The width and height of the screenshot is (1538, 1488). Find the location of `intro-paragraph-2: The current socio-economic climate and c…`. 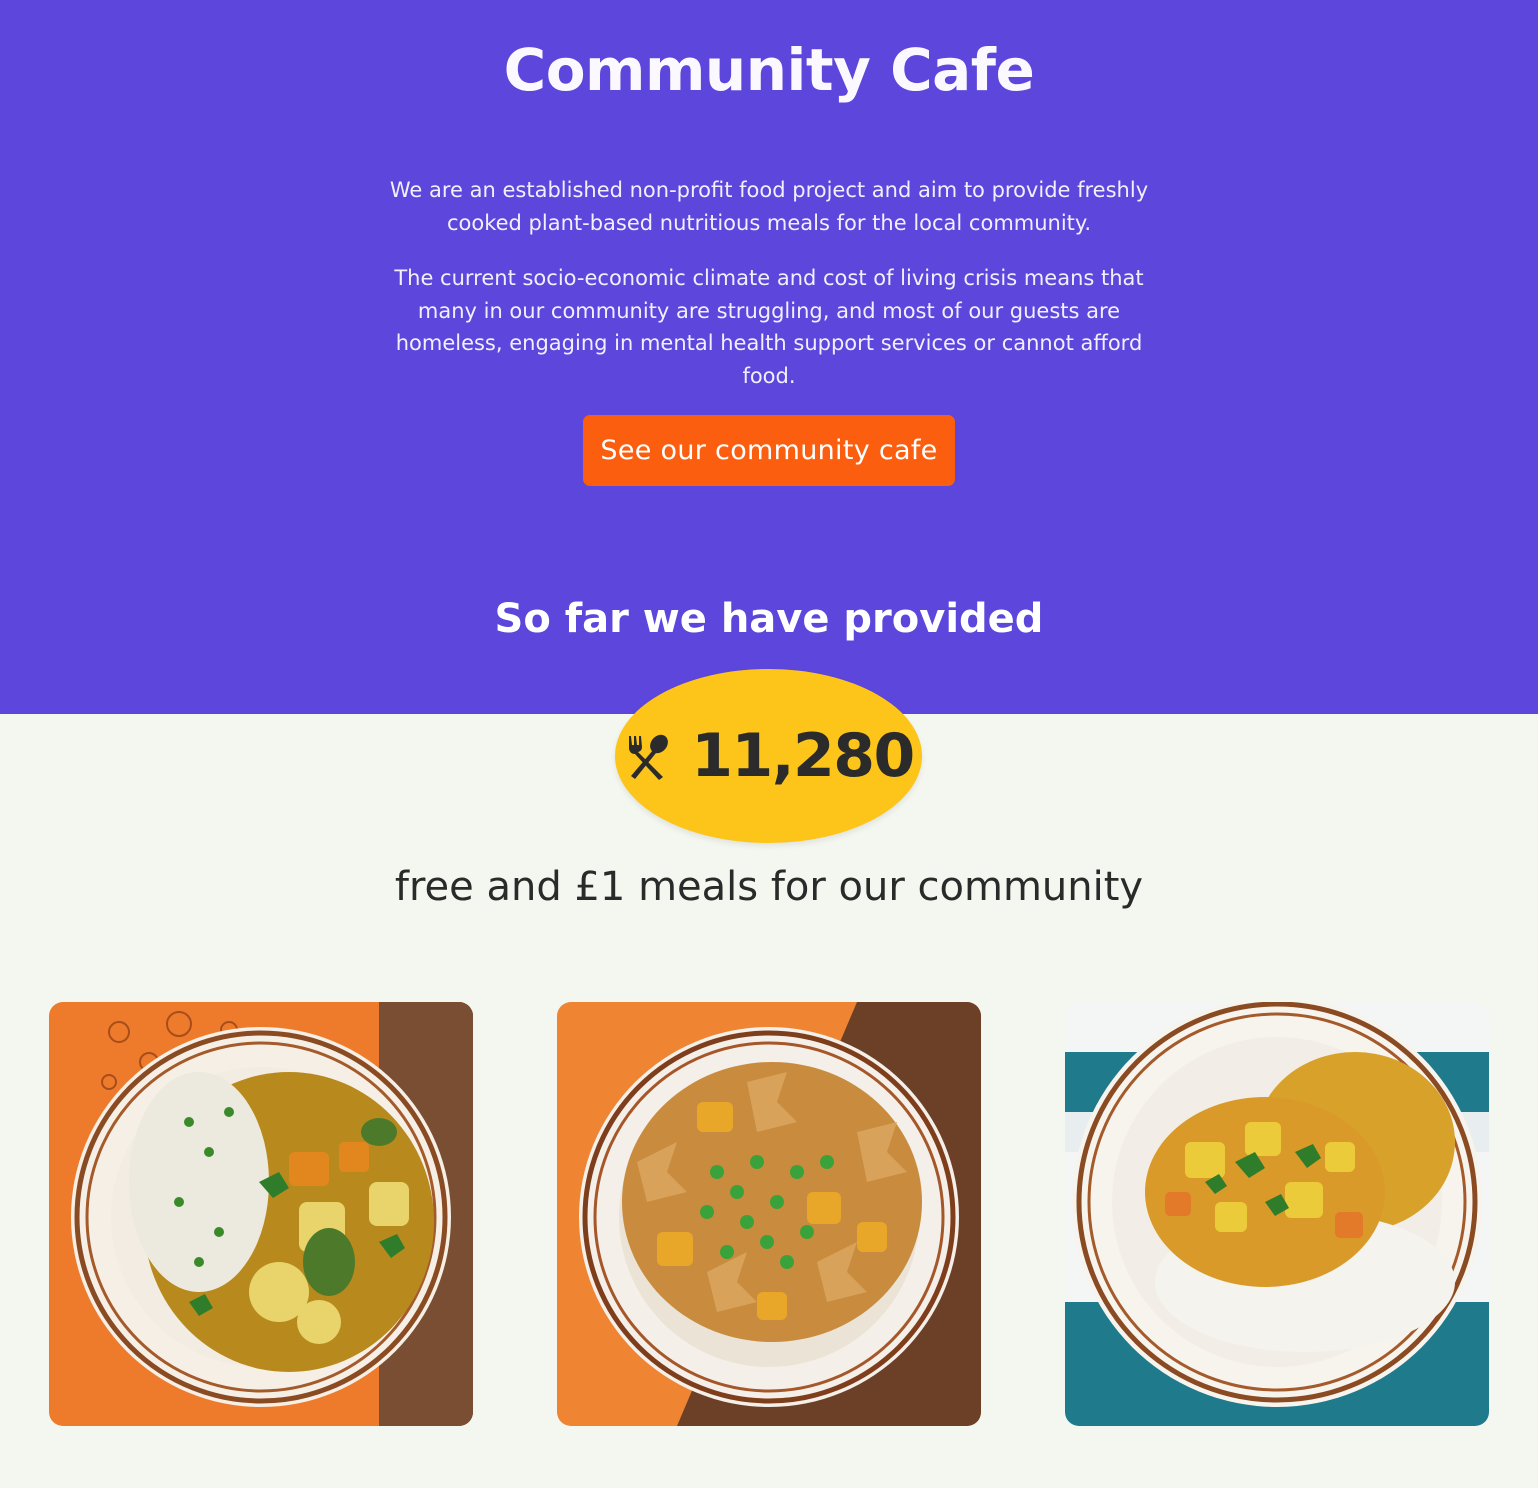

intro-paragraph-2: The current socio-economic climate and c… is located at coordinates (769, 327).